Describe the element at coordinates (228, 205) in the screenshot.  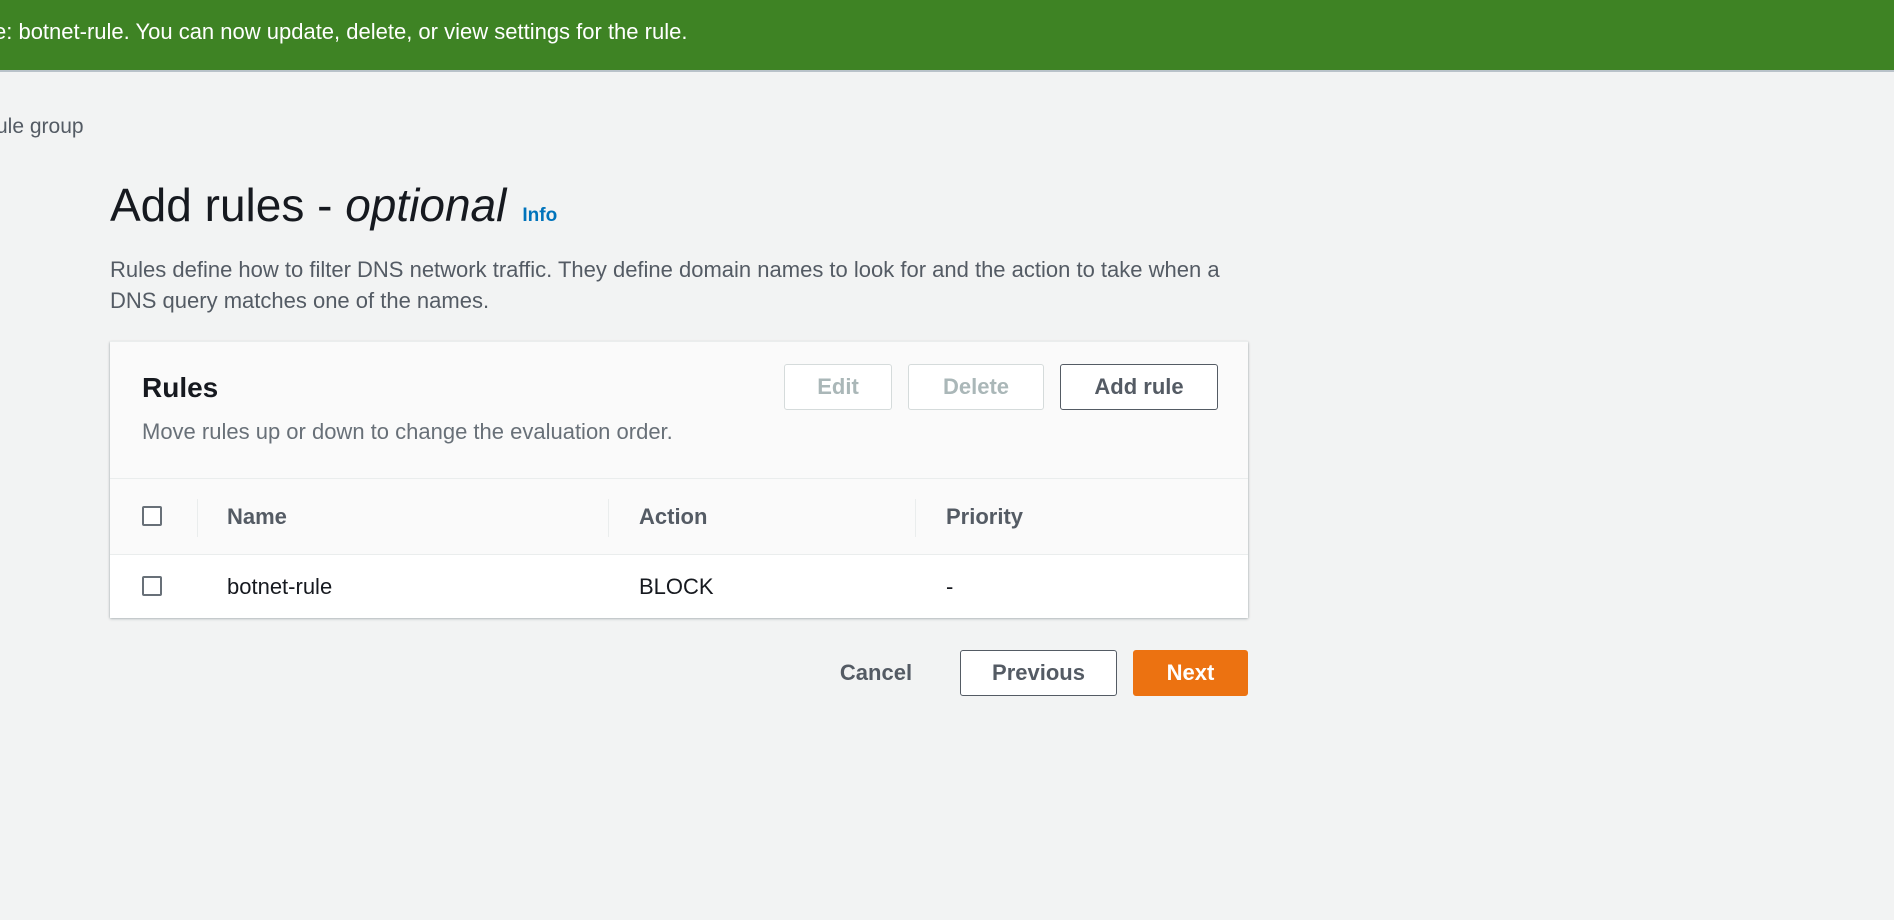
I see `page-title-main: Add rules -` at that location.